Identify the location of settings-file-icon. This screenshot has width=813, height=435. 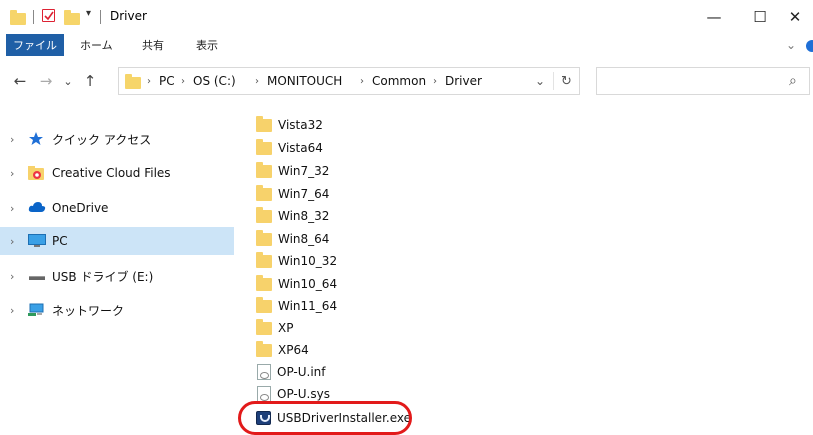
(264, 372).